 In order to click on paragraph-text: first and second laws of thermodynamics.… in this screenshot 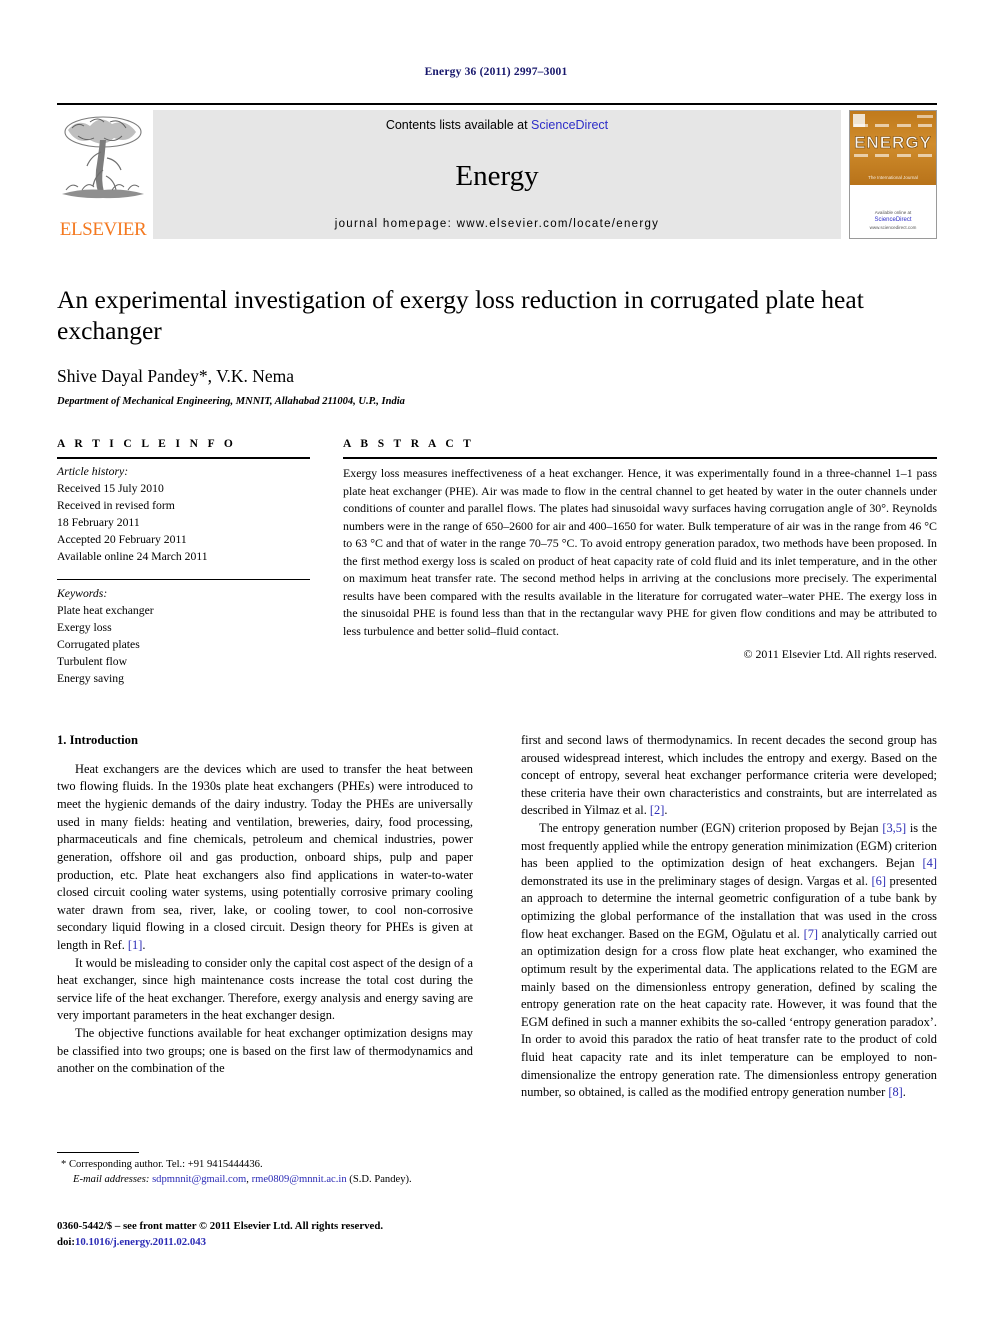, I will do `click(729, 775)`.